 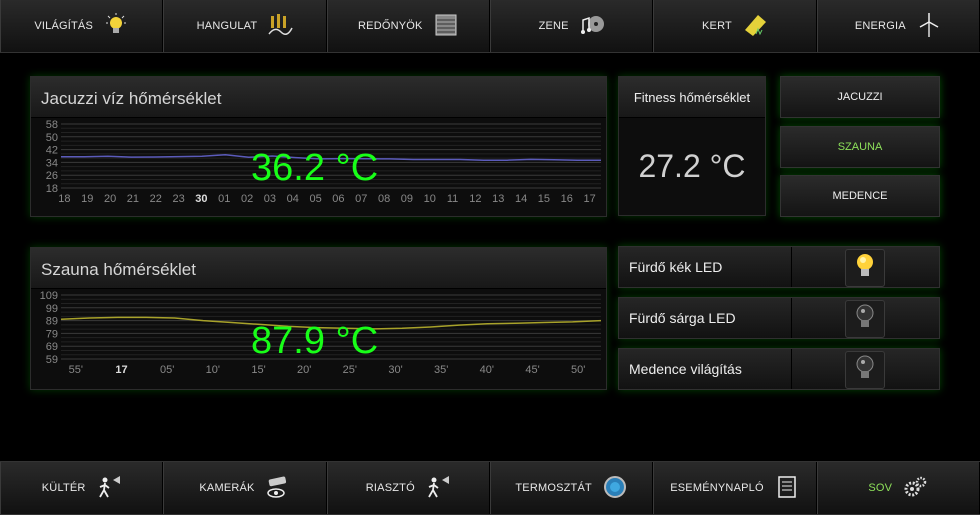 What do you see at coordinates (361, 199) in the screenshot?
I see `x-tick-label: 07` at bounding box center [361, 199].